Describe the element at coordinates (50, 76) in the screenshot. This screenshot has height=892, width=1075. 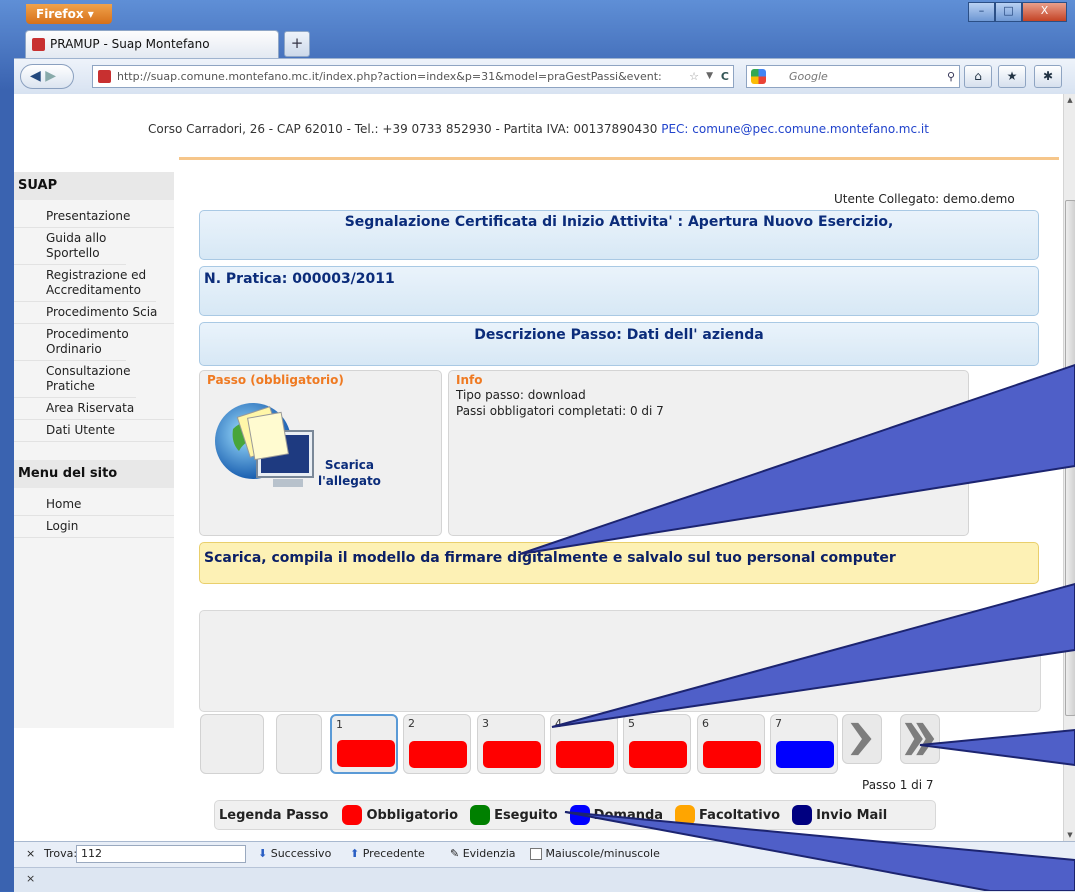
I see `forward-arrow-icon: ▶` at that location.